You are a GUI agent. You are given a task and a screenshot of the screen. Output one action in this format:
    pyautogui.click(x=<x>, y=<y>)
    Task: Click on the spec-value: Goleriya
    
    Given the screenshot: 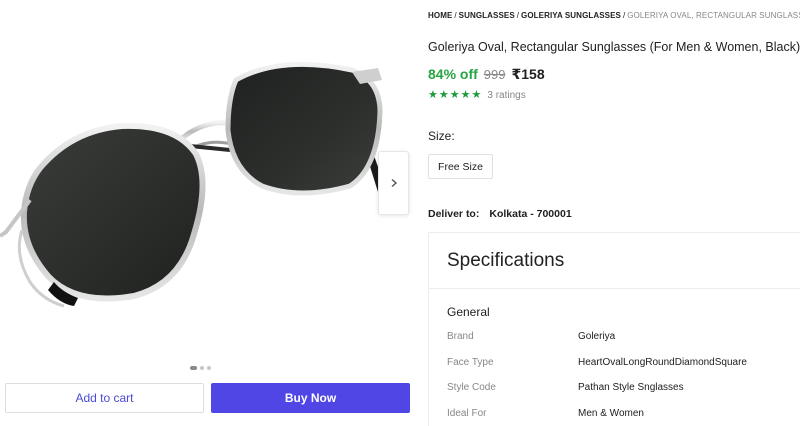 What is the action you would take?
    pyautogui.click(x=597, y=336)
    